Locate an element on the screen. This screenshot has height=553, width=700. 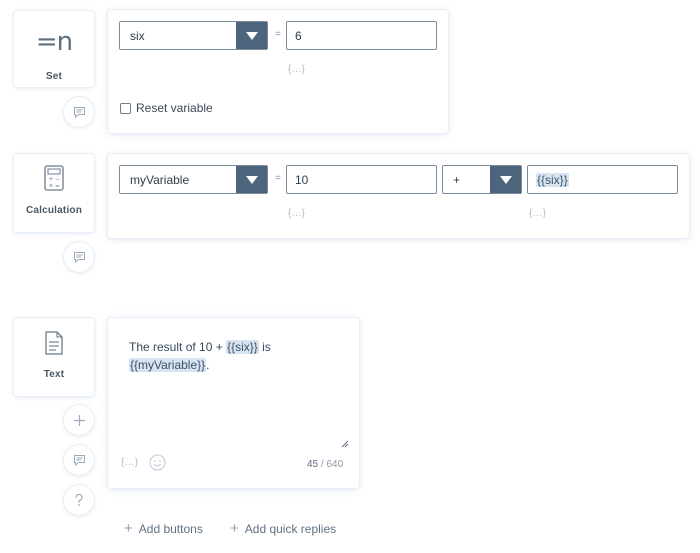
question-icon is located at coordinates (79, 499).